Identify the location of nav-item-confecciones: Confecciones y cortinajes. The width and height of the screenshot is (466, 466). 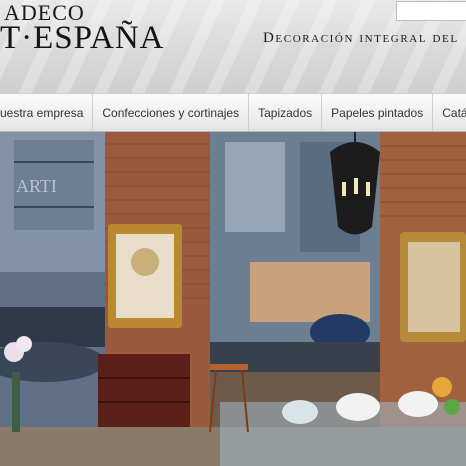
(171, 112).